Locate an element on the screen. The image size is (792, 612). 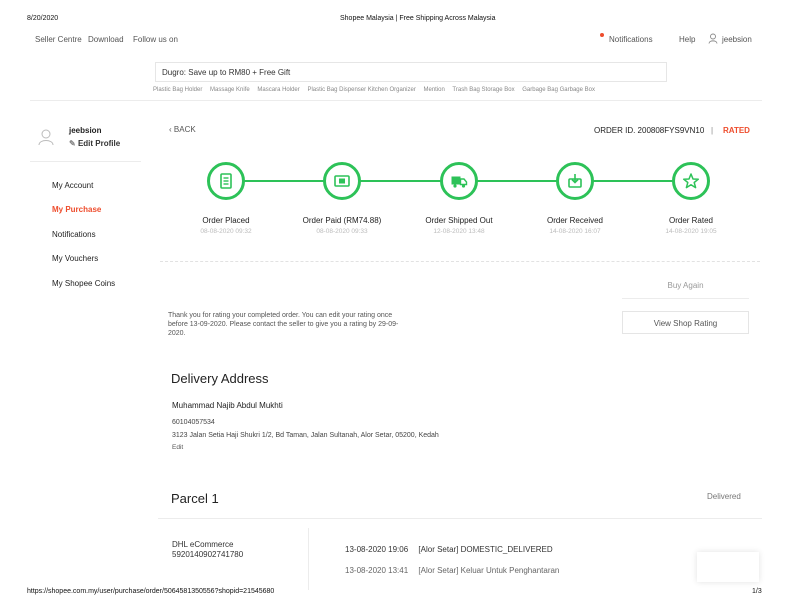
step-time: 14-08-2020 16:07 is located at coordinates (575, 231).